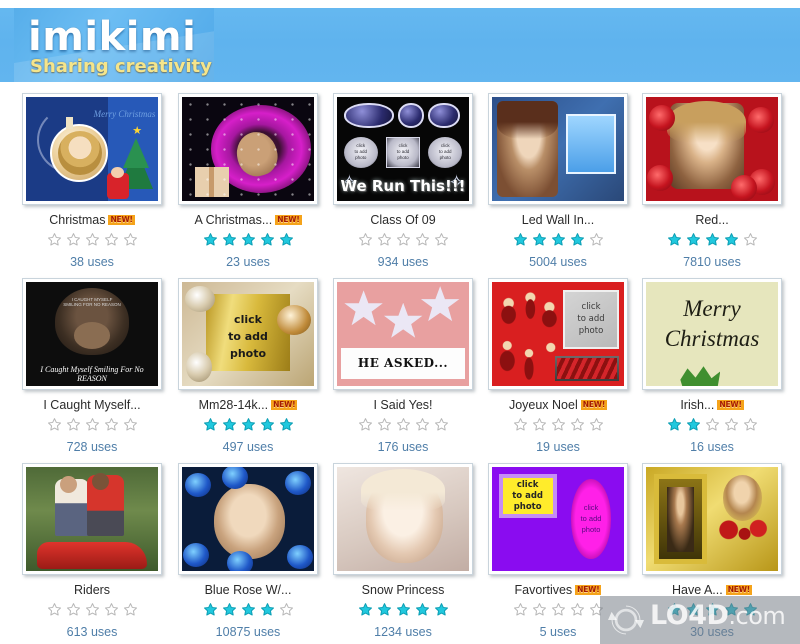 This screenshot has height=644, width=800. I want to click on gallery-item: Merry Christmas Irish... NEW! 16 uses, so click(712, 365).